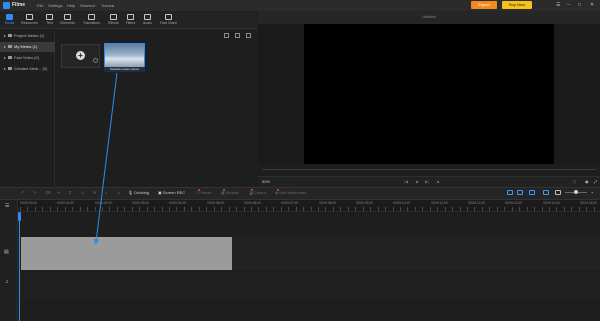 The width and height of the screenshot is (600, 321). What do you see at coordinates (131, 192) in the screenshot?
I see `microphone-icon: 🎙` at bounding box center [131, 192].